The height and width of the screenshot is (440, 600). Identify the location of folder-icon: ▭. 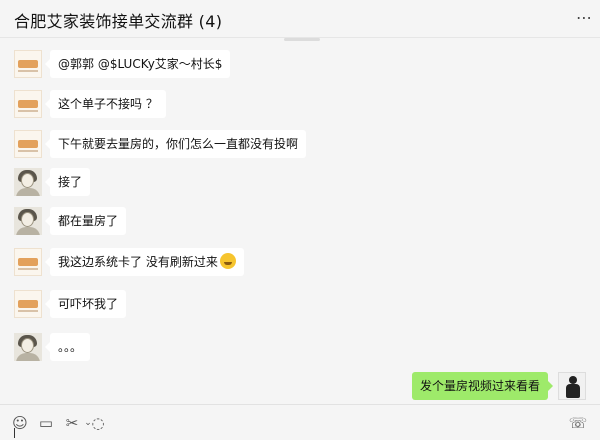
(46, 423).